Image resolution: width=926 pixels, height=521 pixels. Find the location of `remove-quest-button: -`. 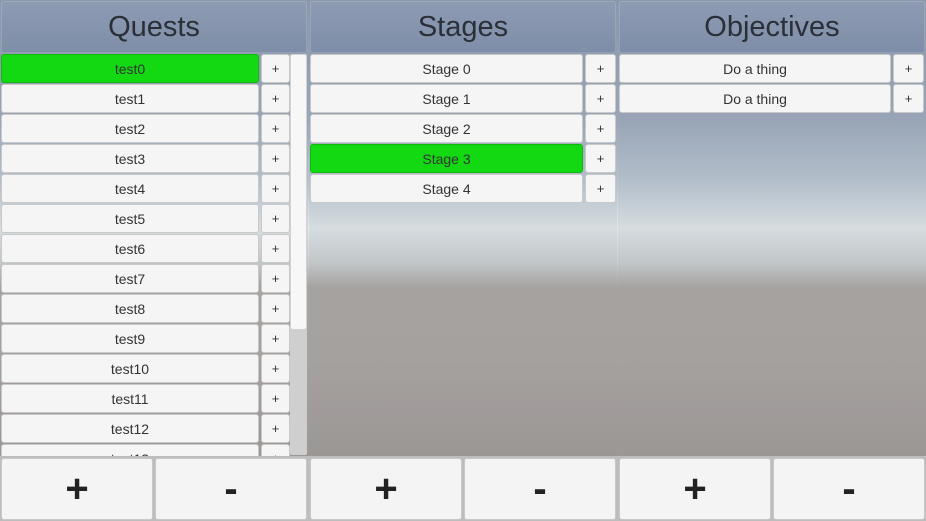

remove-quest-button: - is located at coordinates (231, 489).